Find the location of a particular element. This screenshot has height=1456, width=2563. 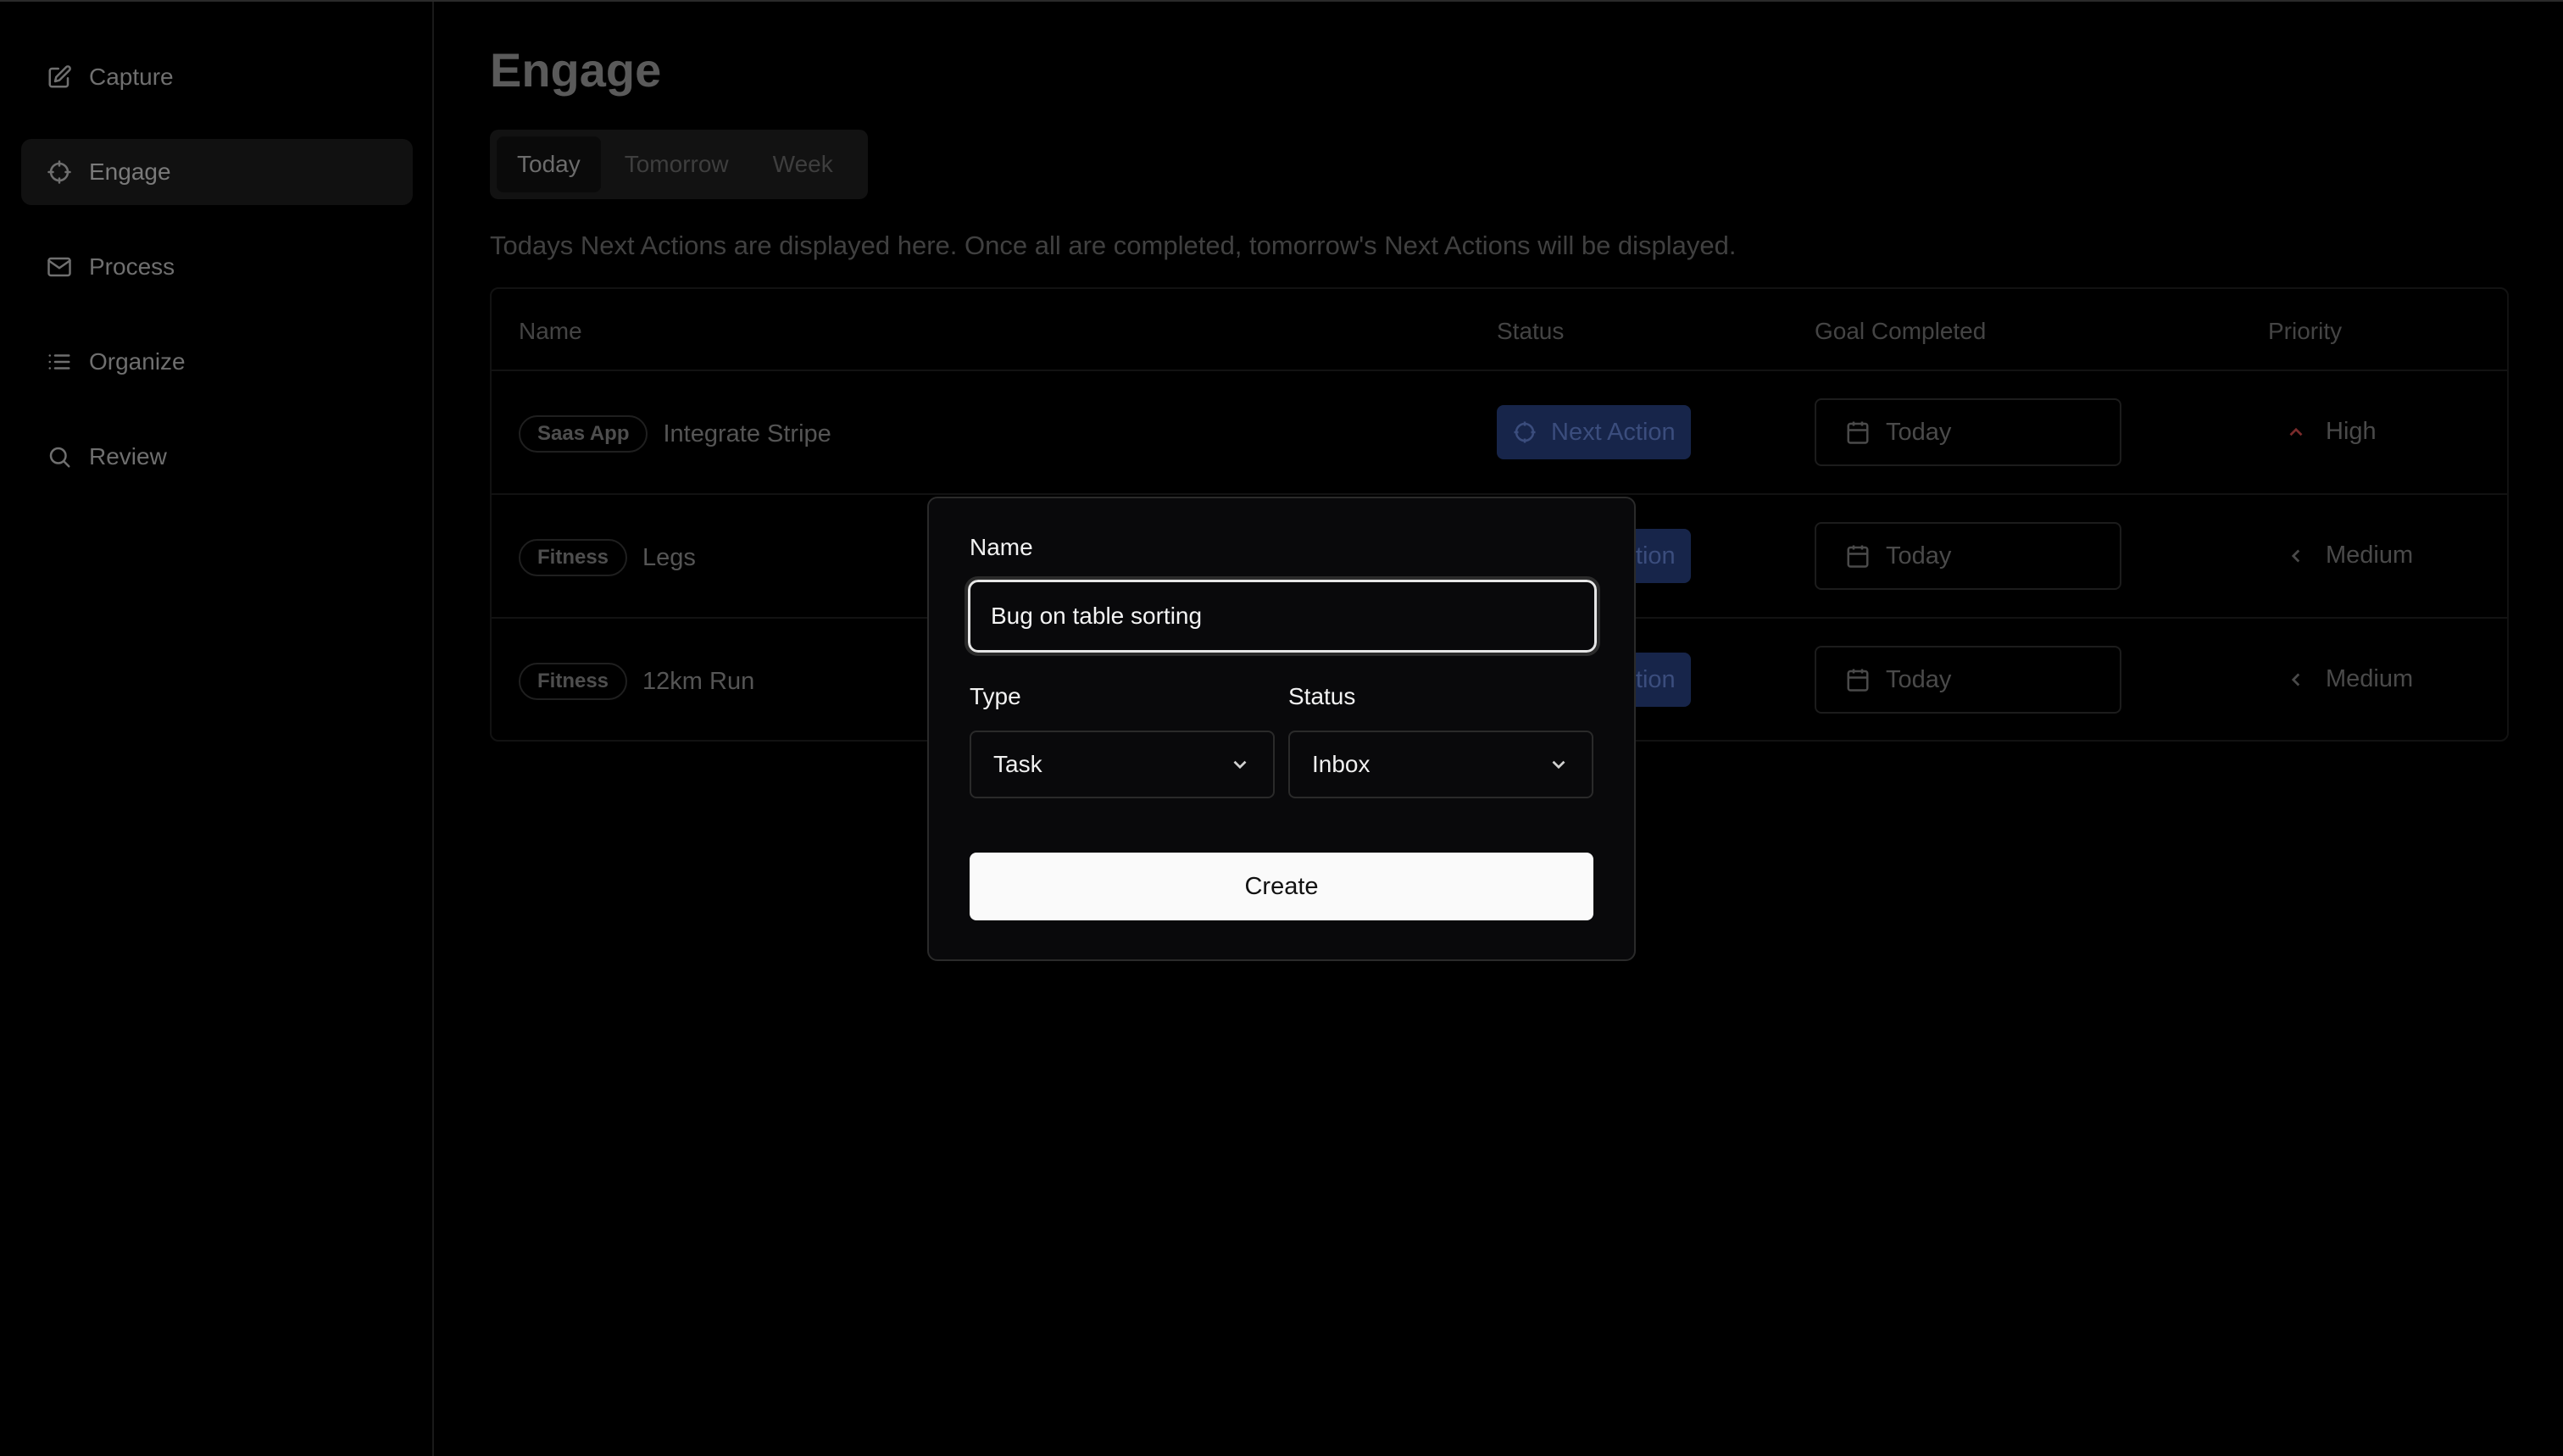

name-label: Name is located at coordinates (1001, 547).